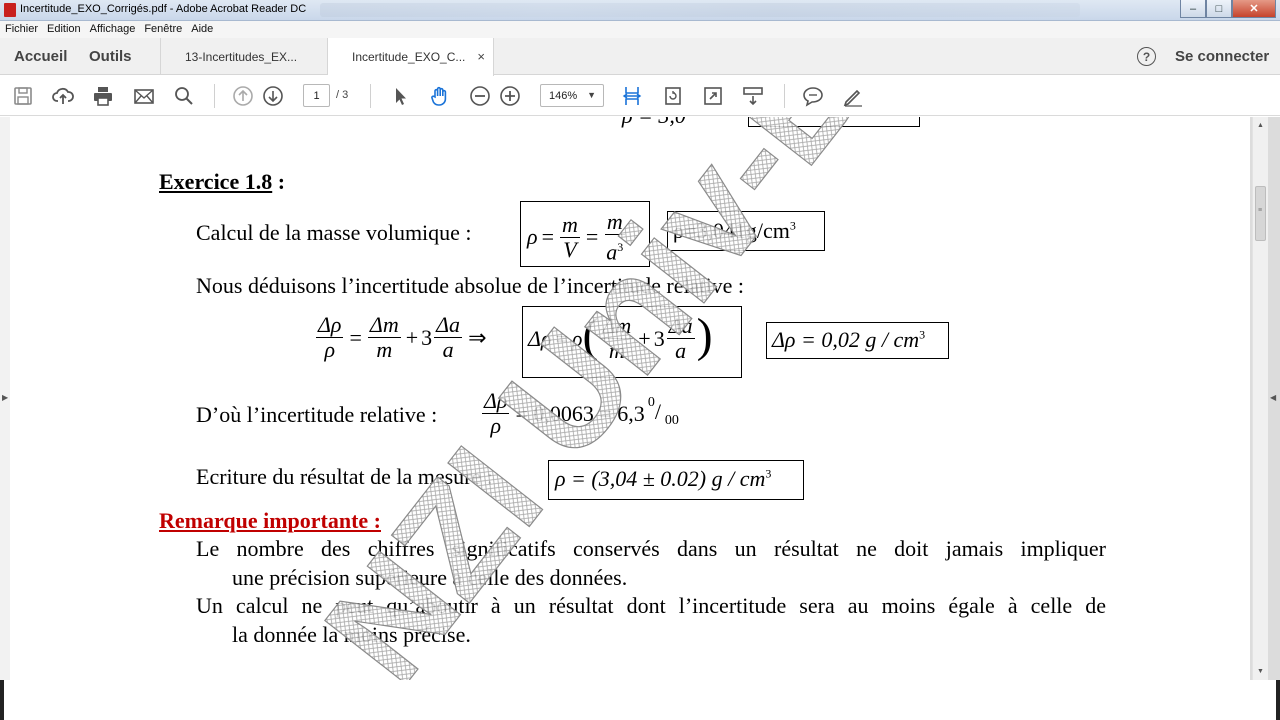  Describe the element at coordinates (10, 10) in the screenshot. I see `pdf-app-icon` at that location.